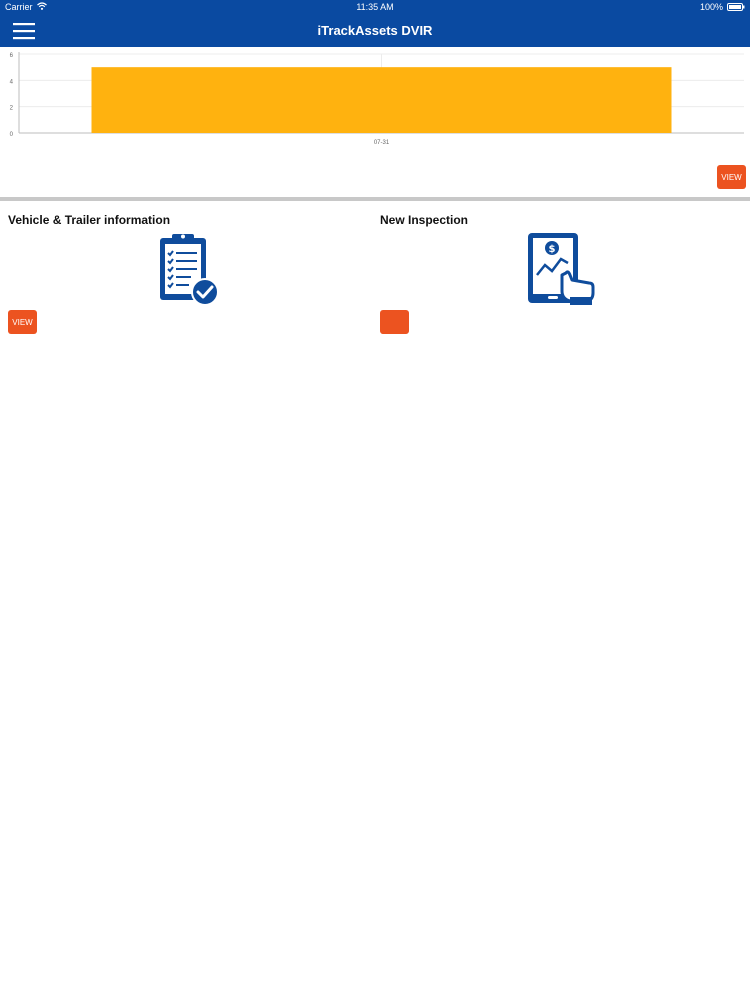 This screenshot has width=750, height=1000. I want to click on battery-icon, so click(736, 7).